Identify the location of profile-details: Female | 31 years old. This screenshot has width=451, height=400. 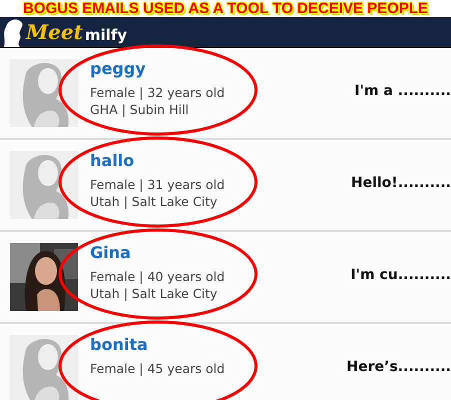
(158, 184).